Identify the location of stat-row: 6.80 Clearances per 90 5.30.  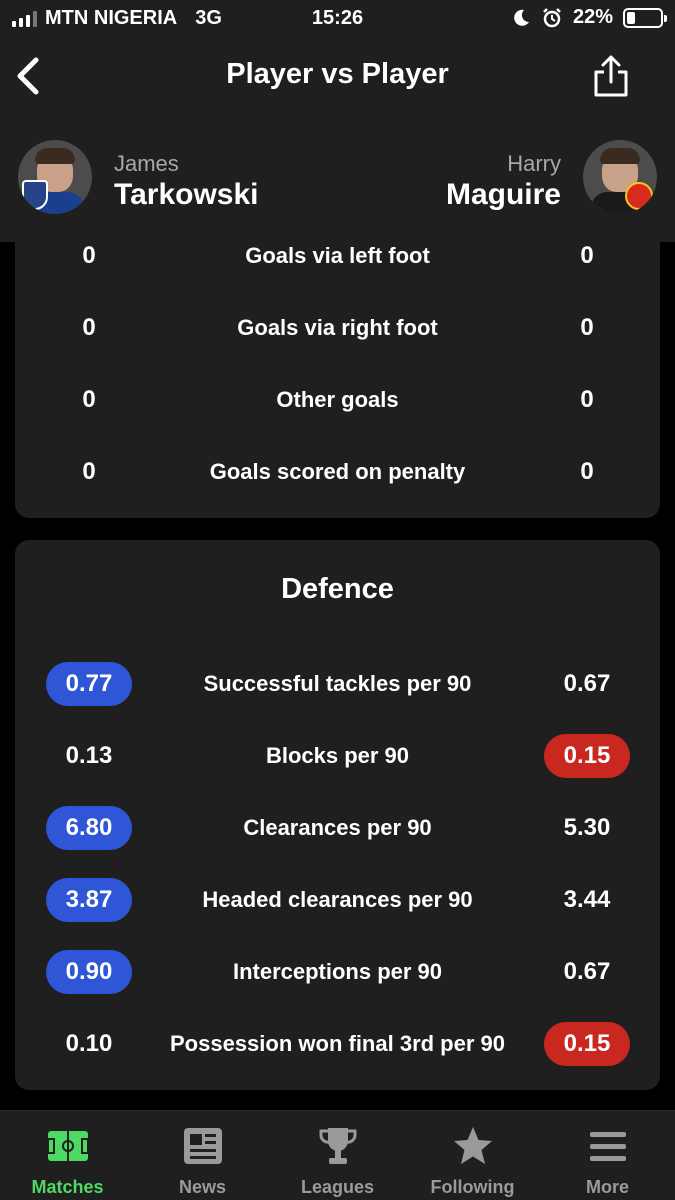
(337, 828).